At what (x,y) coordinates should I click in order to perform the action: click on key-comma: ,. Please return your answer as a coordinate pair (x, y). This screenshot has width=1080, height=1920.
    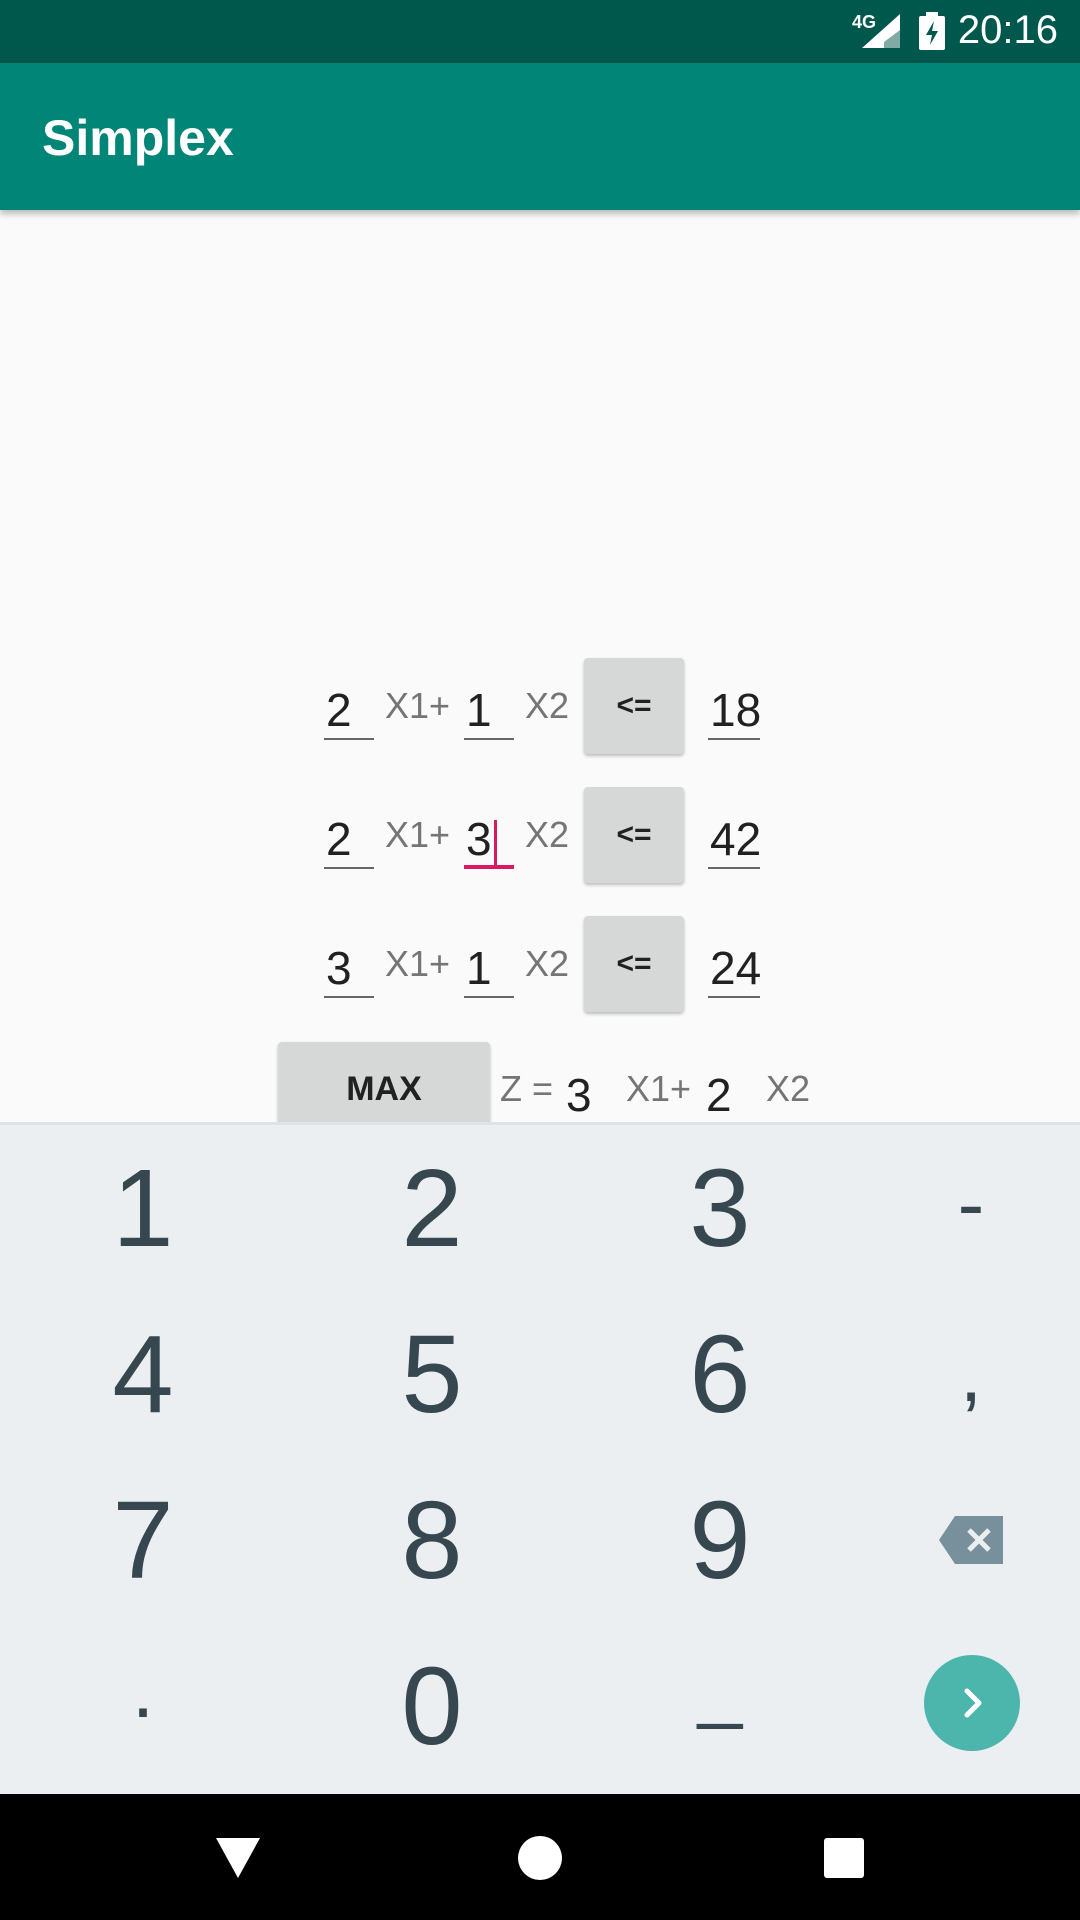
    Looking at the image, I should click on (958, 1374).